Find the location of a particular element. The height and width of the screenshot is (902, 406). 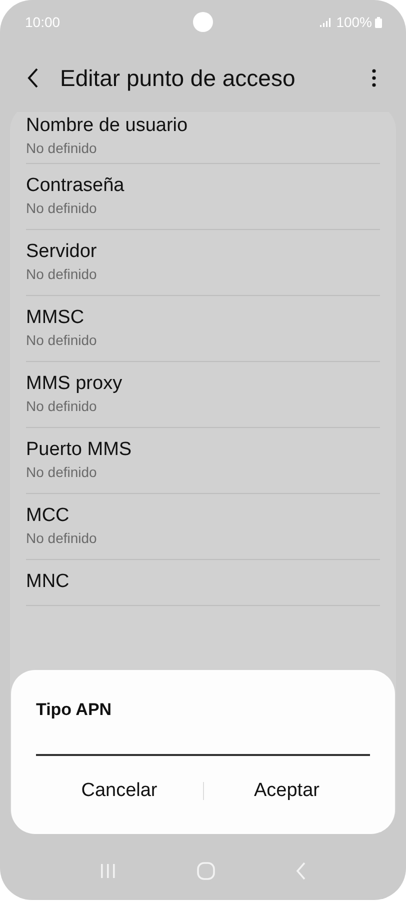

setting-title: MNC is located at coordinates (203, 582).